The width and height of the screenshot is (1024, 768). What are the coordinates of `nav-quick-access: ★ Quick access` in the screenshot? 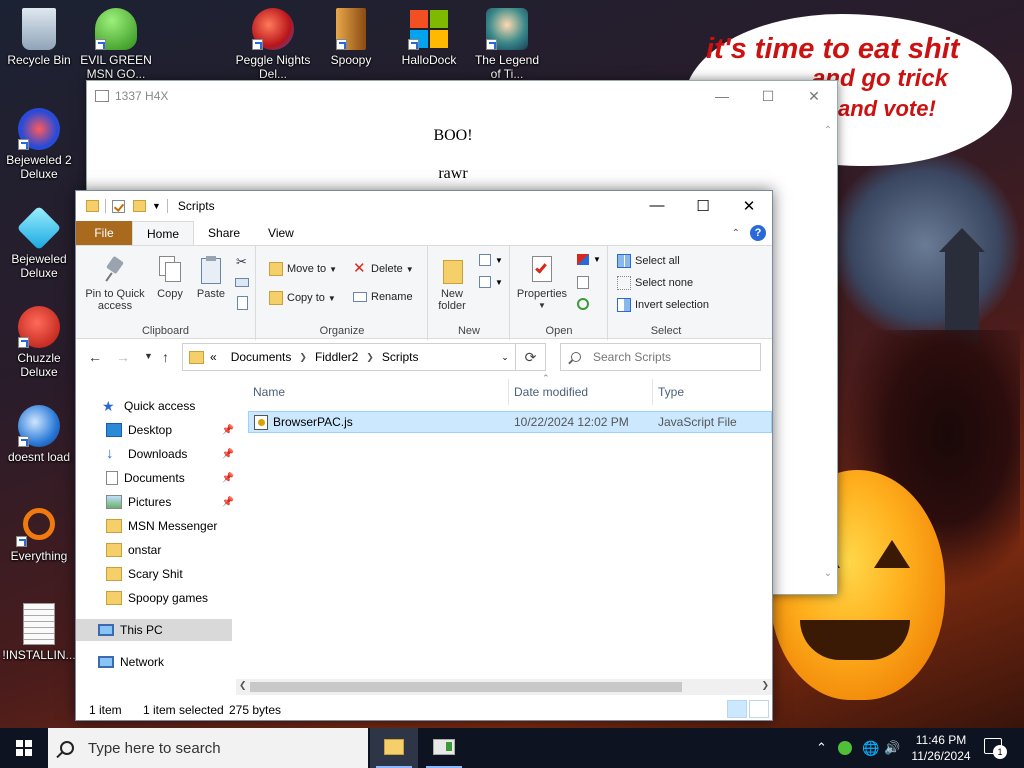 It's located at (156, 406).